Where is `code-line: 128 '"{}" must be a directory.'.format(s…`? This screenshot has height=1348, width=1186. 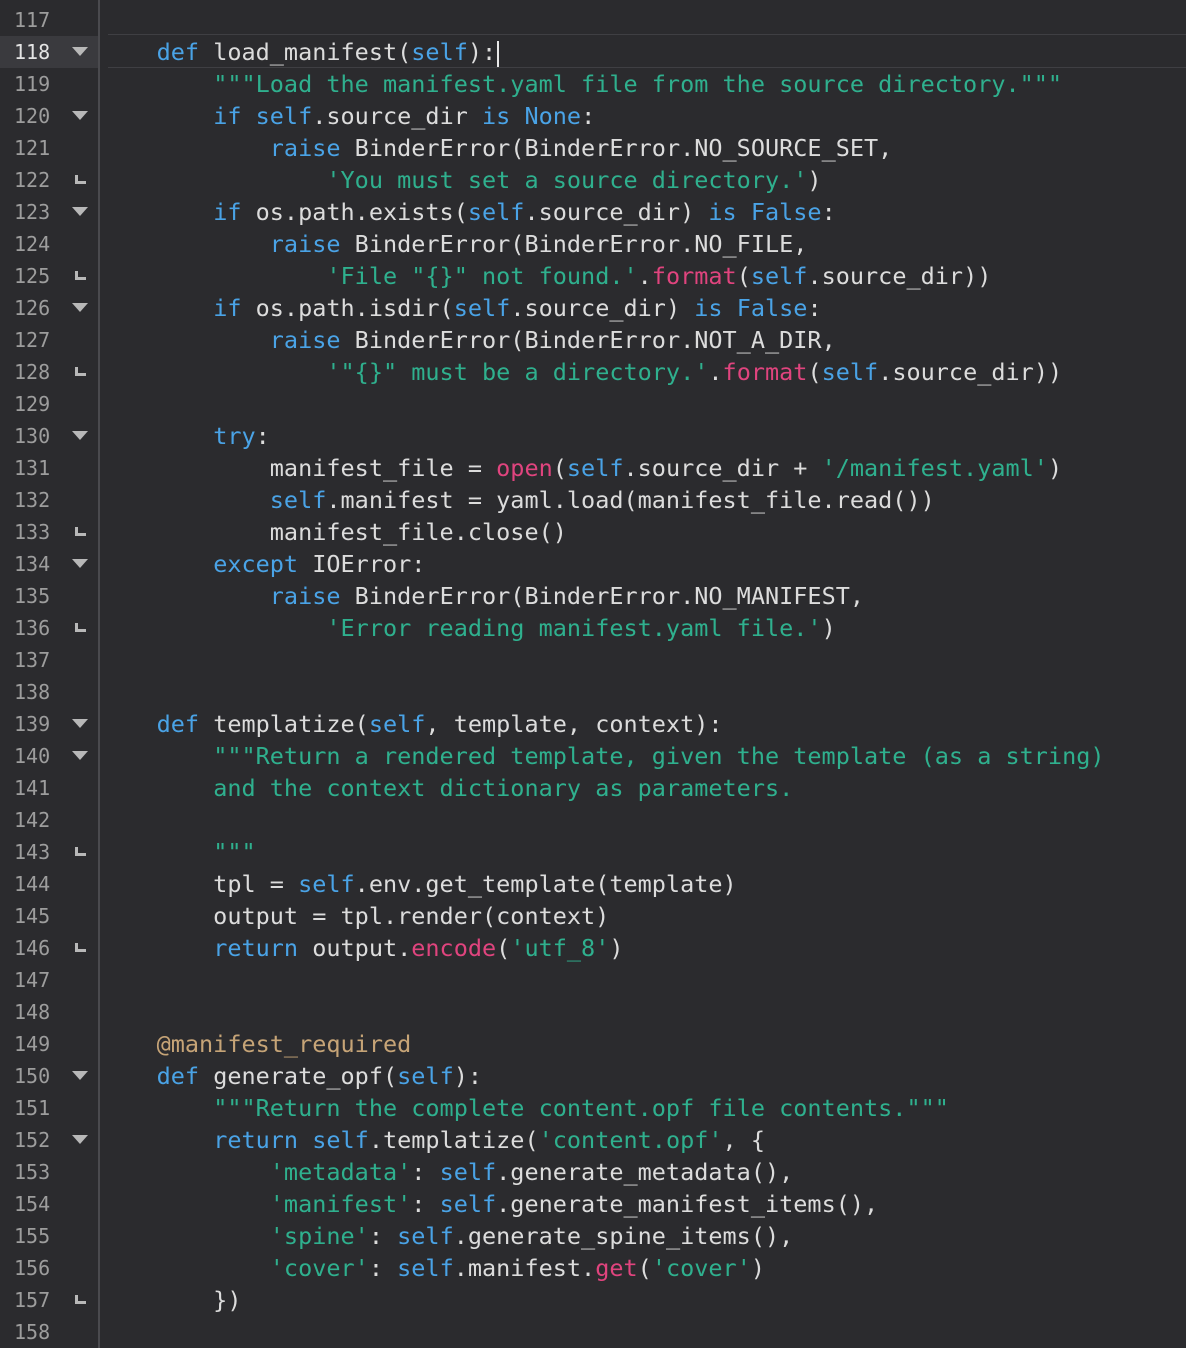 code-line: 128 '"{}" must be a directory.'.format(s… is located at coordinates (593, 372).